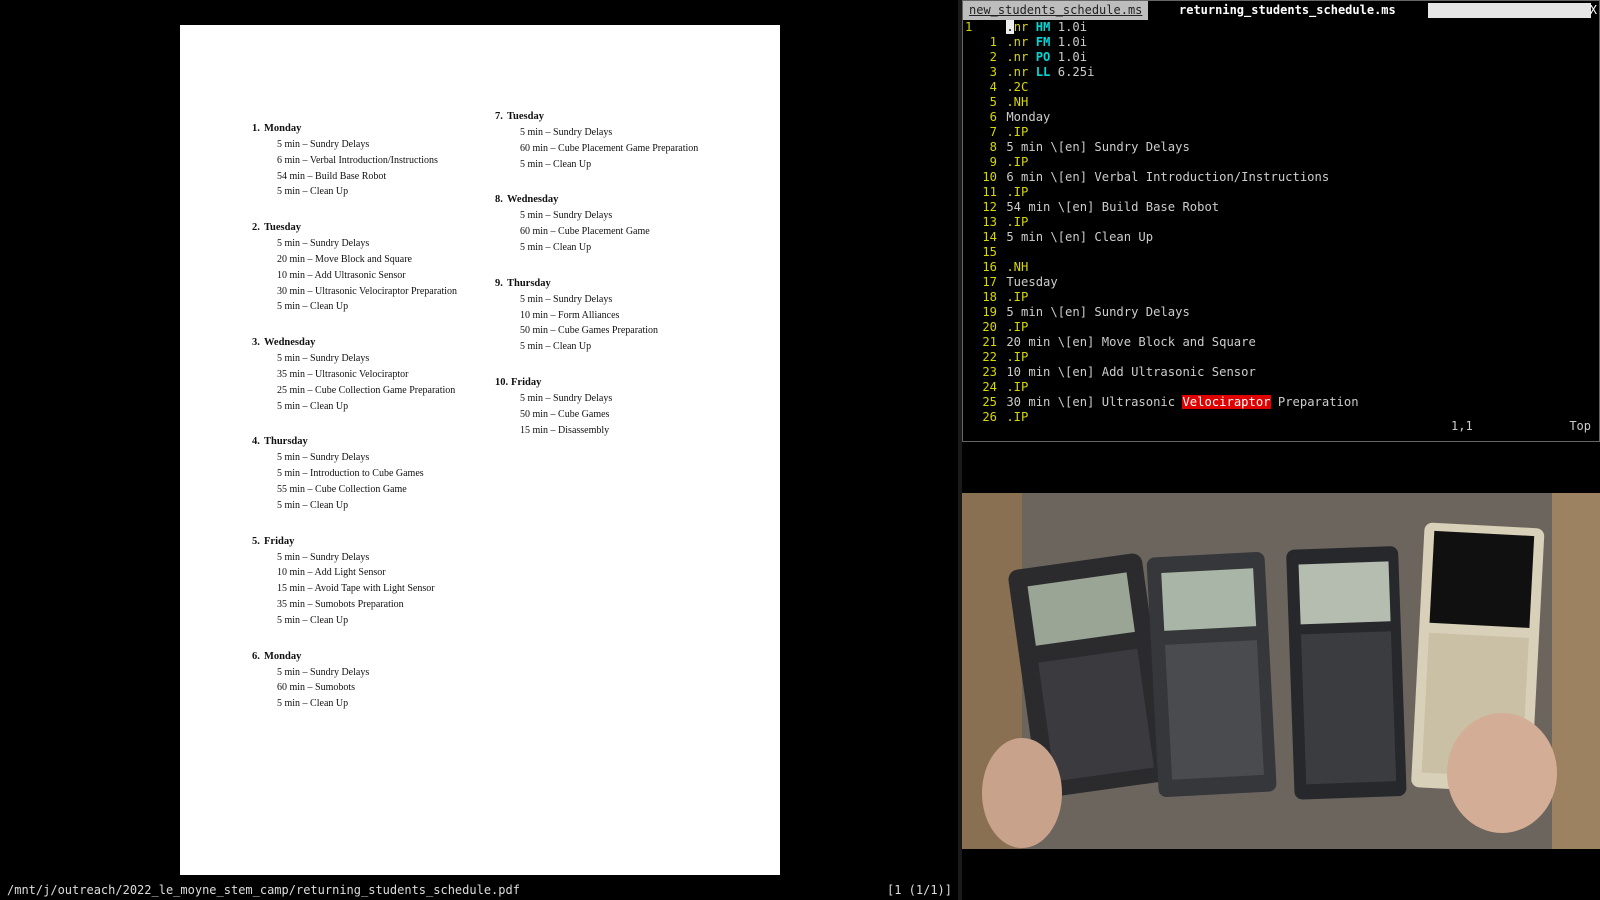 The height and width of the screenshot is (900, 1600). What do you see at coordinates (576, 284) in the screenshot?
I see `day-heading: 9. Thursday` at bounding box center [576, 284].